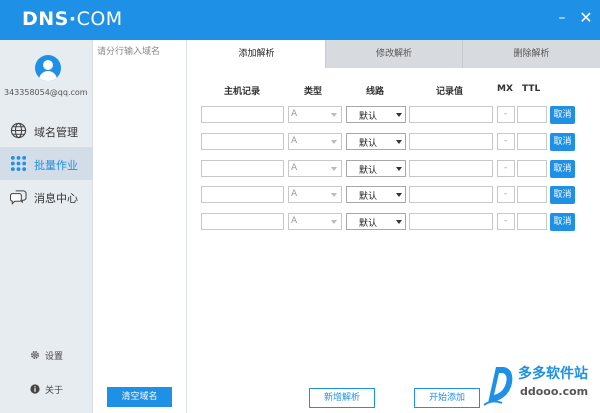 The image size is (600, 413). What do you see at coordinates (46, 226) in the screenshot?
I see `sidebar: 343358054@qq.com 域名管理 批量作业 消息中心 设置 关于` at bounding box center [46, 226].